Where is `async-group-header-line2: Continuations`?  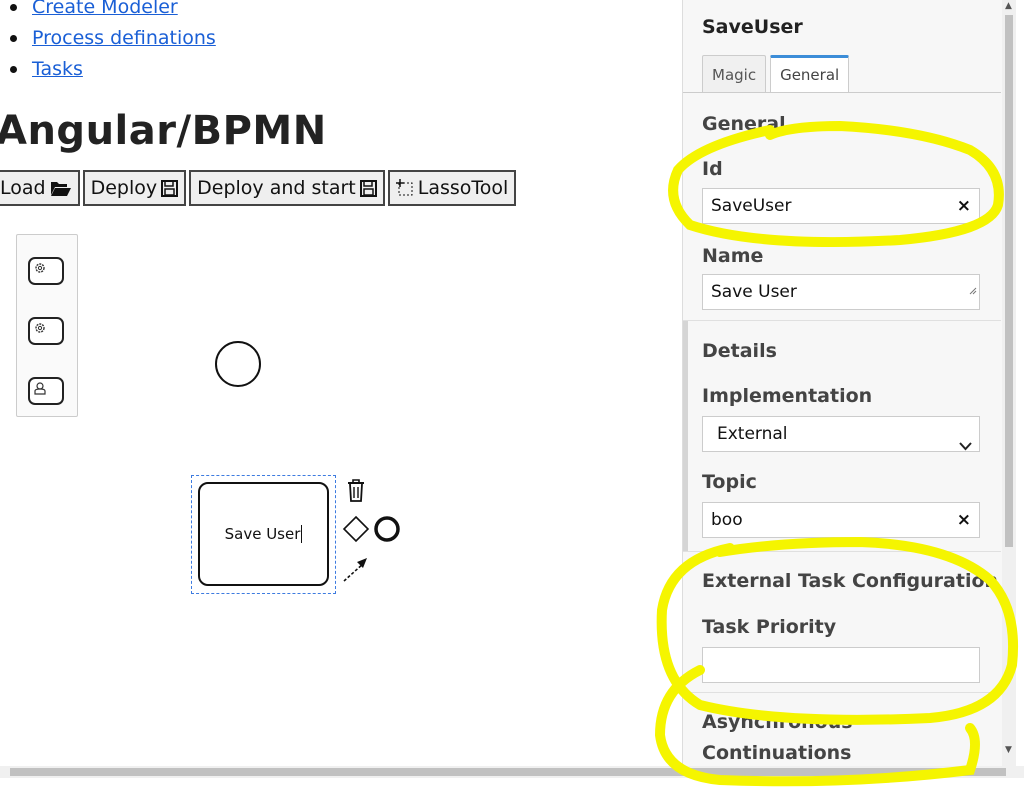 async-group-header-line2: Continuations is located at coordinates (776, 753).